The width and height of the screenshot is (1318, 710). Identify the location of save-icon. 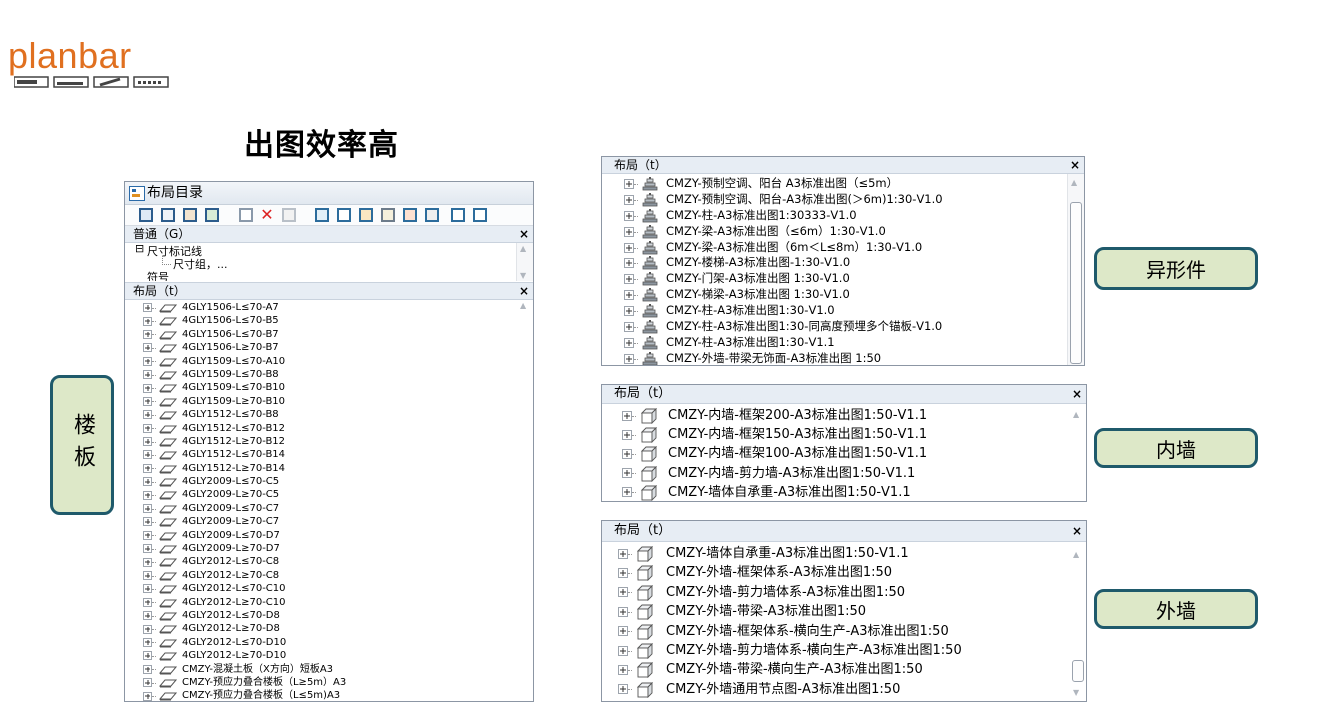
(146, 215).